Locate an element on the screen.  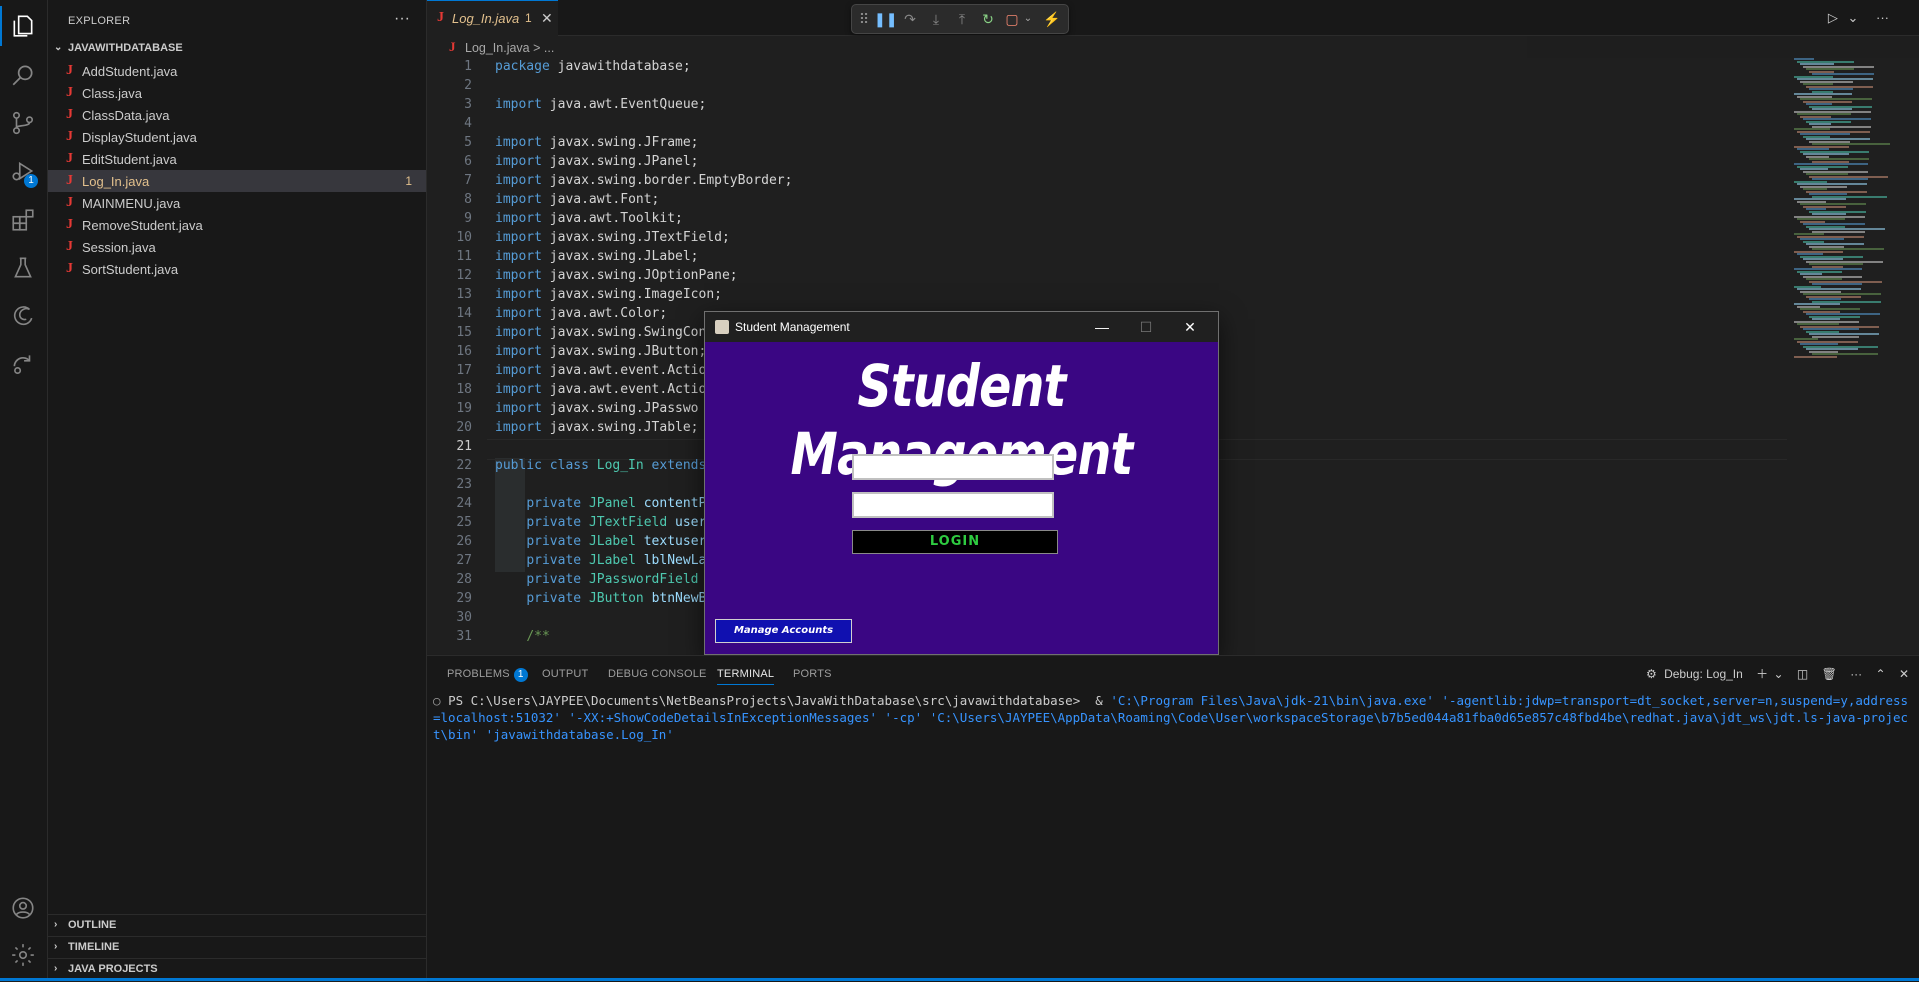
new-terminal-icon: ＋ is located at coordinates (1762, 674).